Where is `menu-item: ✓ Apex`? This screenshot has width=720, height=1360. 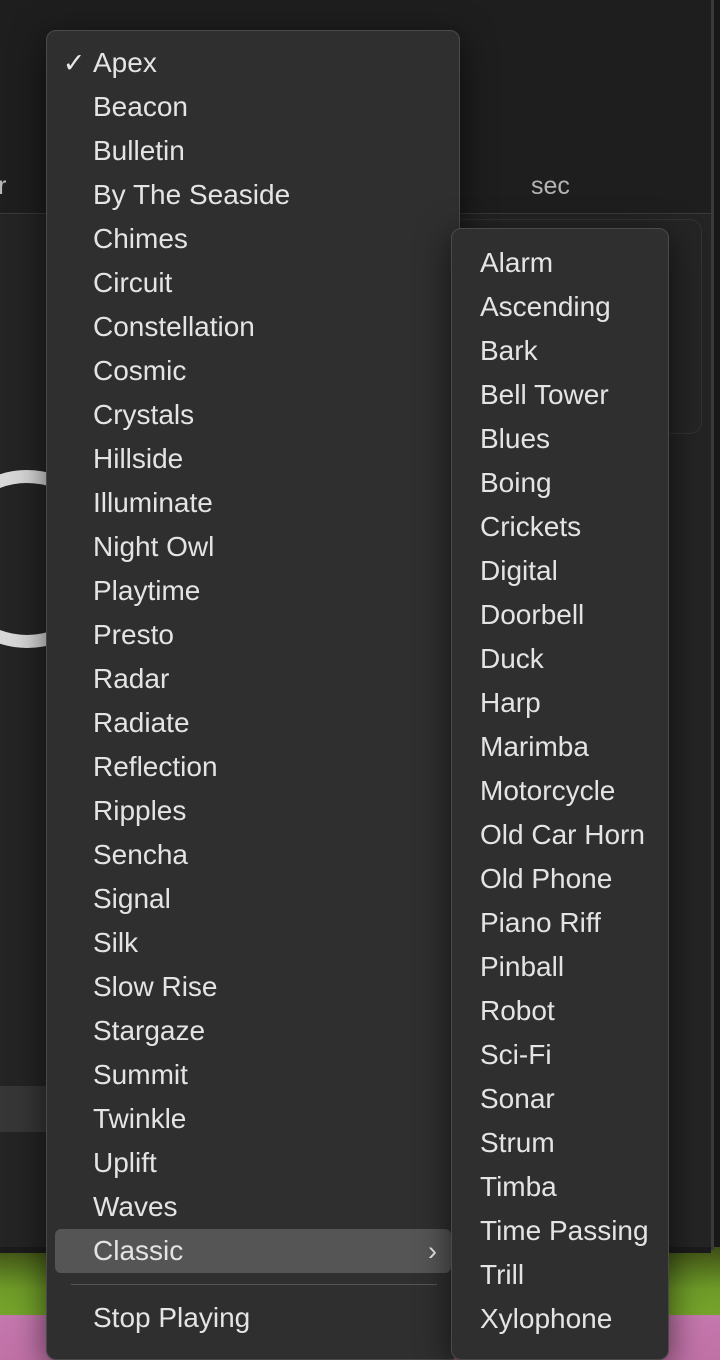
menu-item: ✓ Apex is located at coordinates (253, 63).